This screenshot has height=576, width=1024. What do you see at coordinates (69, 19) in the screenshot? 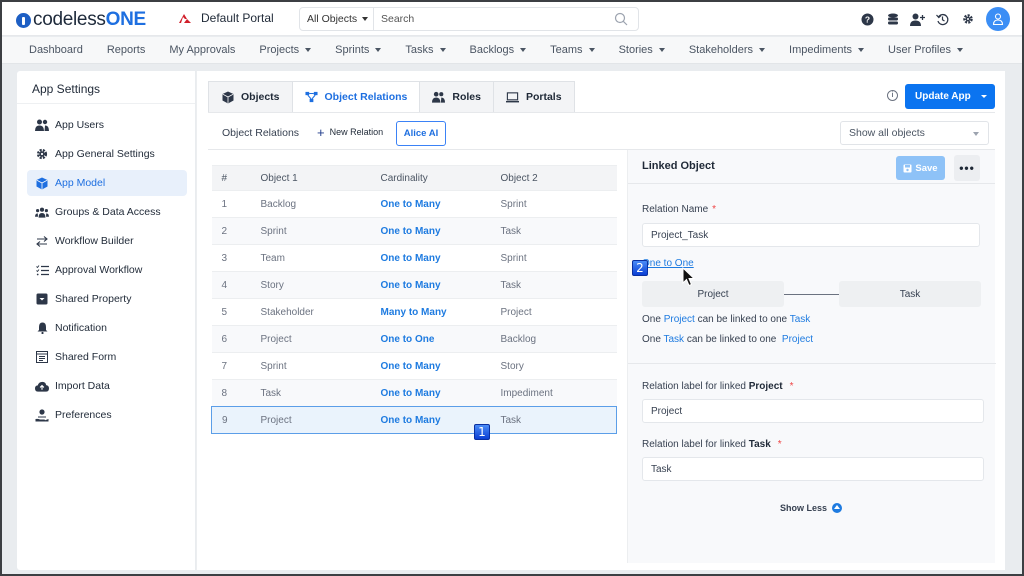
I see `logo-prefix: codeless` at bounding box center [69, 19].